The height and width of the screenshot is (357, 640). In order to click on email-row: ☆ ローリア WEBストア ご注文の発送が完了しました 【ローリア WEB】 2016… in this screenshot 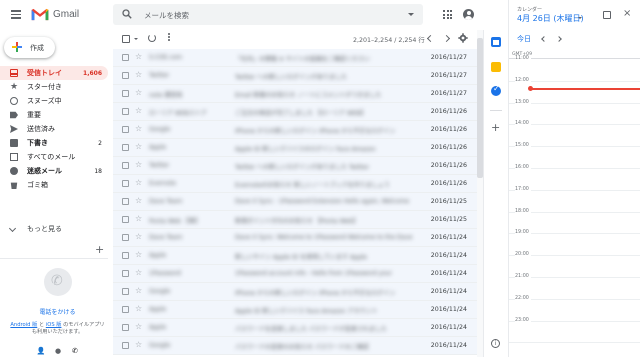, I will do `click(295, 112)`.